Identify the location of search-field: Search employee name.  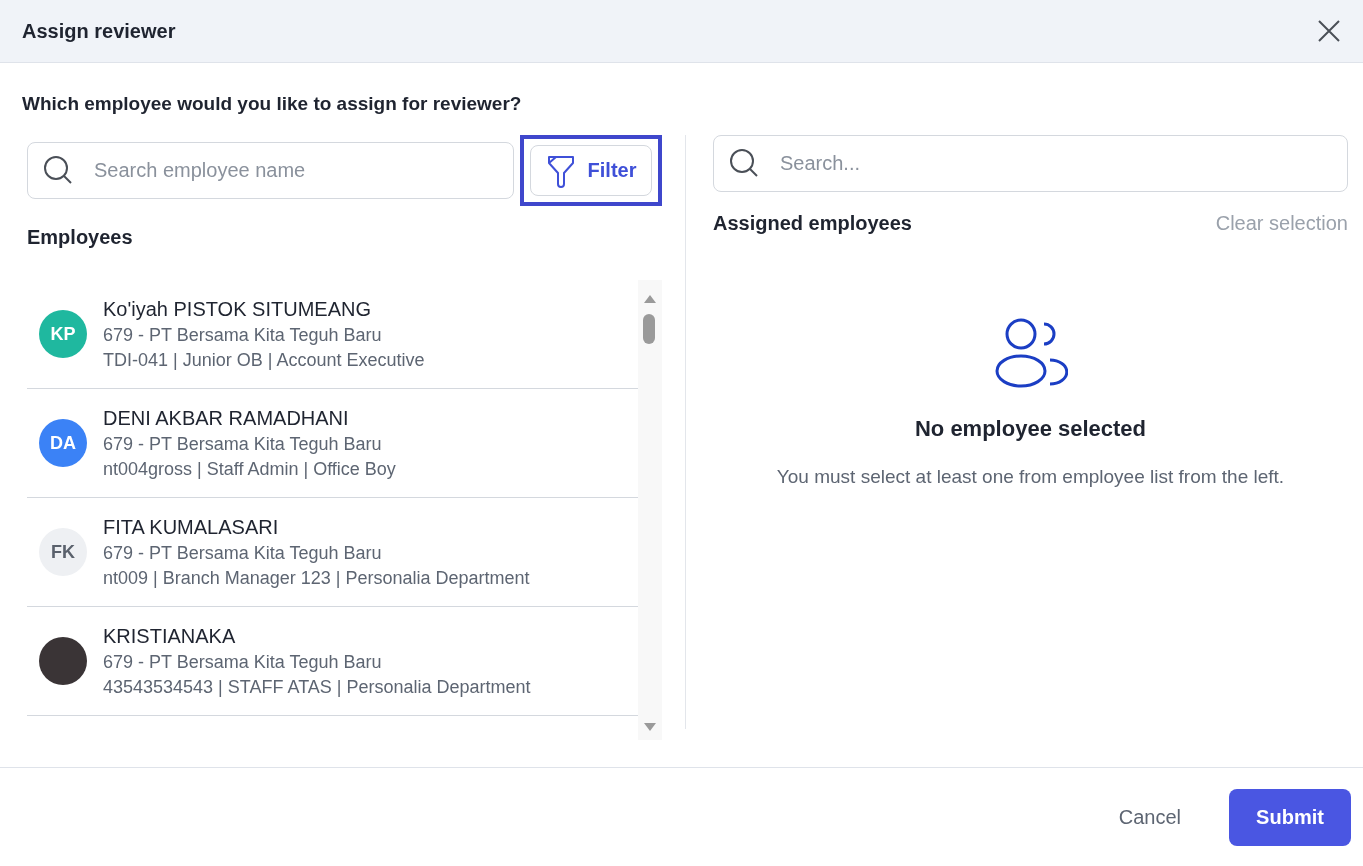
(270, 170).